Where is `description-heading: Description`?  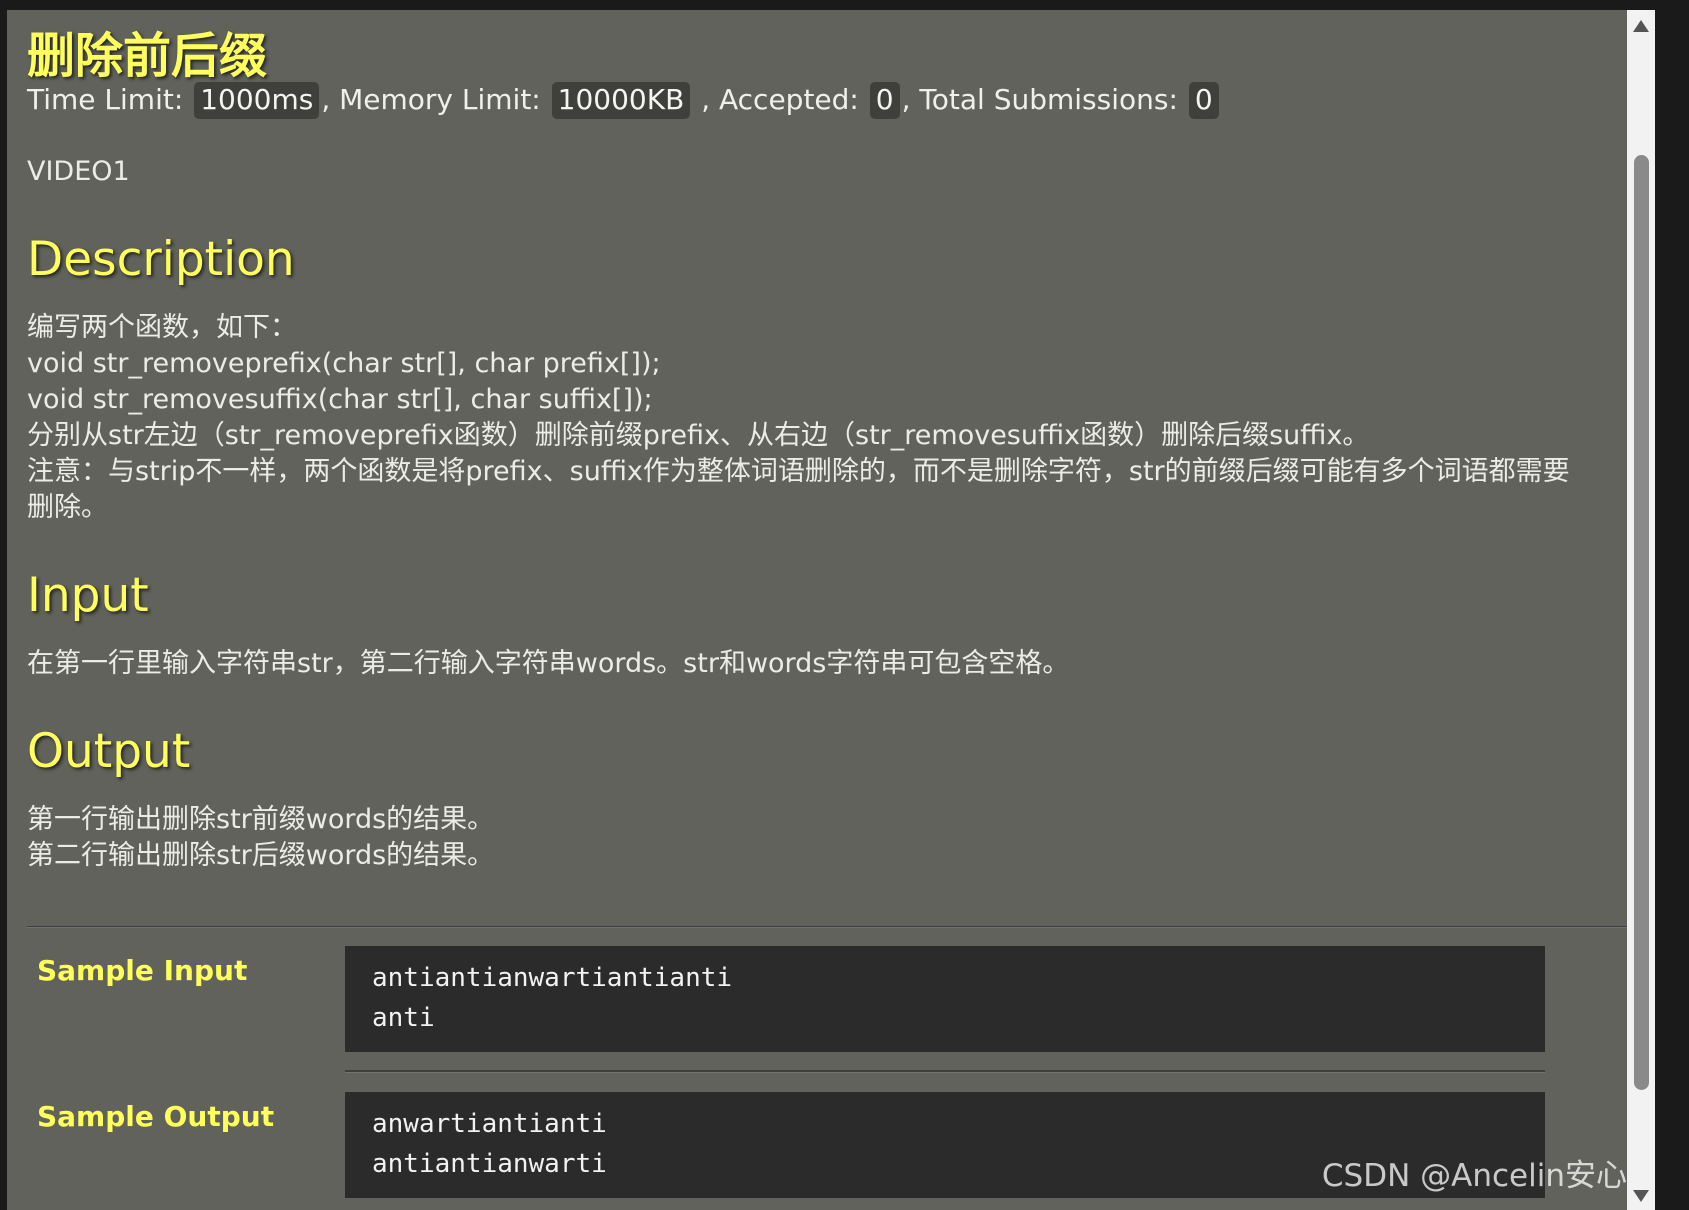 description-heading: Description is located at coordinates (161, 259).